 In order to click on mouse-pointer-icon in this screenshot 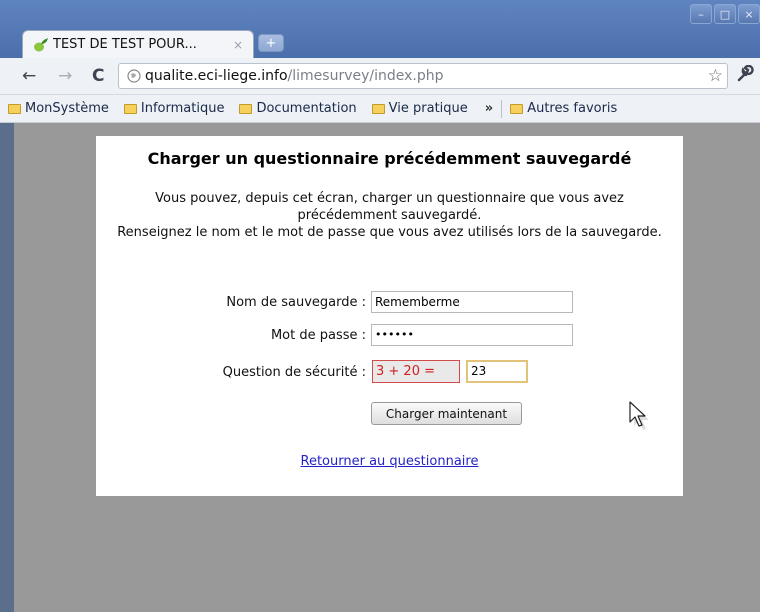, I will do `click(639, 415)`.